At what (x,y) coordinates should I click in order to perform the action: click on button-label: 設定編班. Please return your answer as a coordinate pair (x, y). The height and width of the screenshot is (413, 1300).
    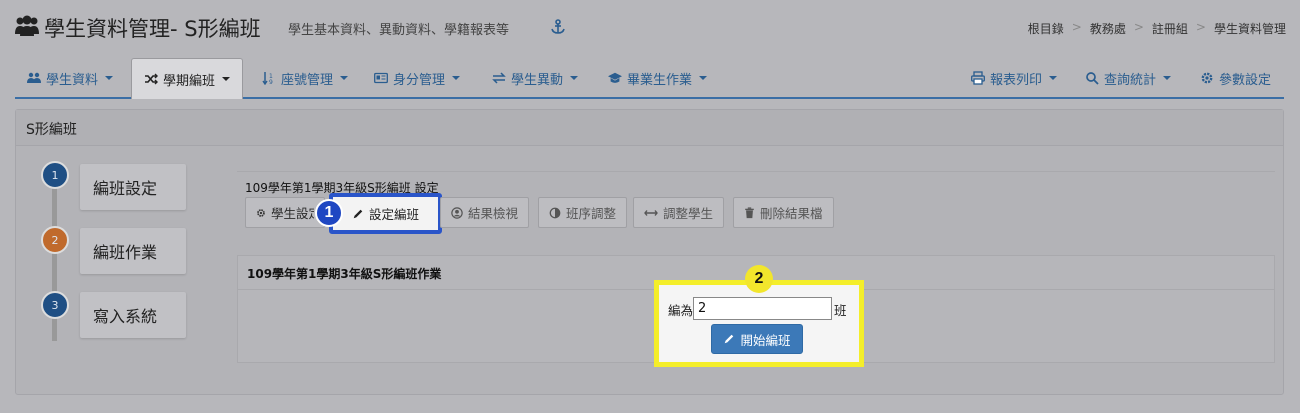
    Looking at the image, I should click on (393, 214).